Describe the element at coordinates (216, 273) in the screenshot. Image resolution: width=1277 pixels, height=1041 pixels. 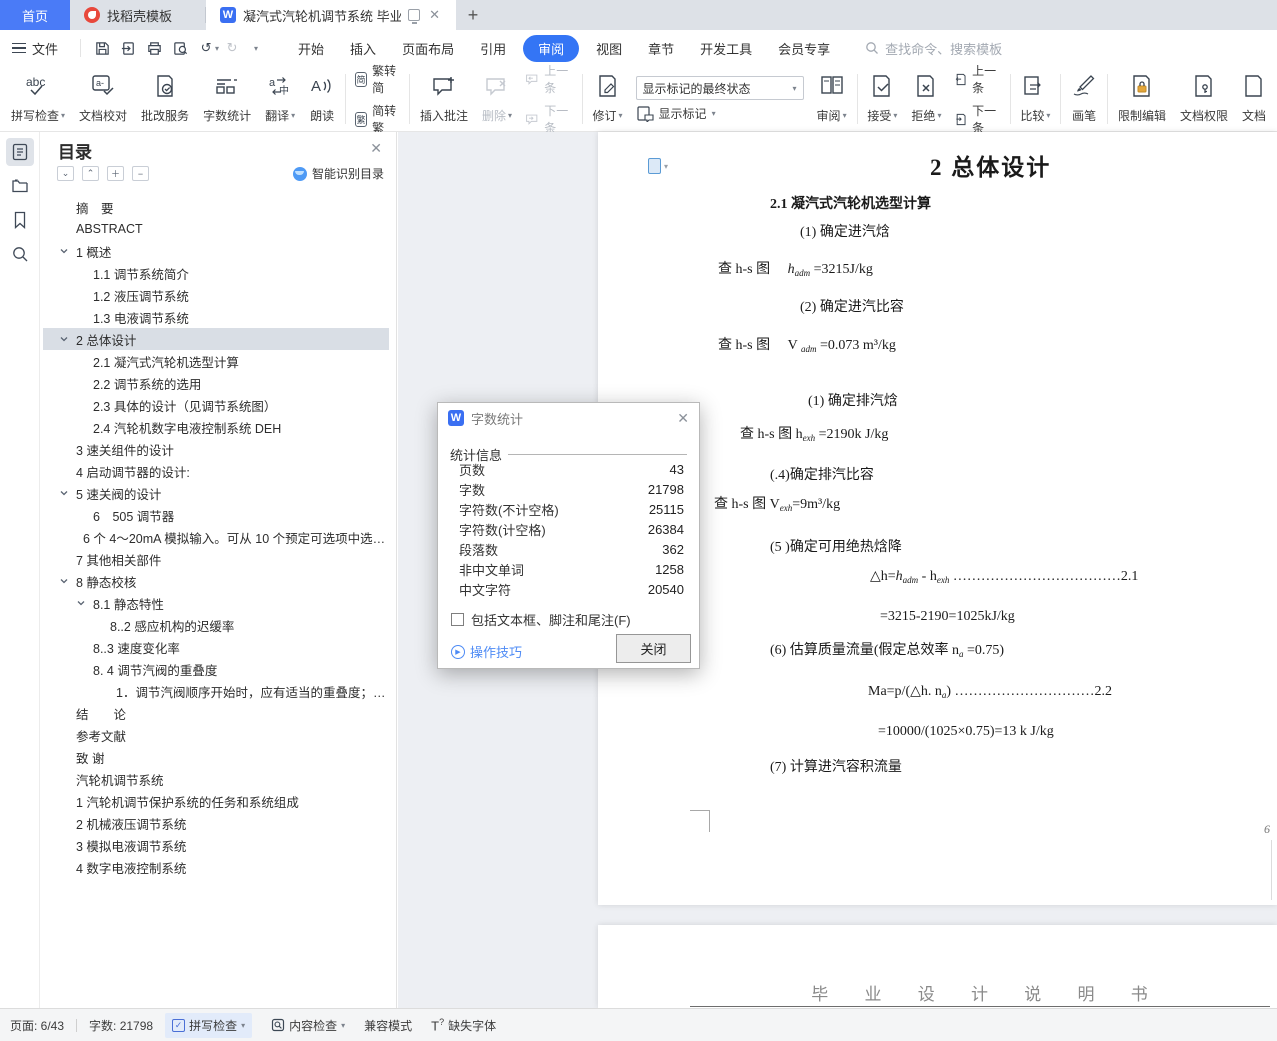
I see `toc-item: 1.1 调节系统简介` at that location.